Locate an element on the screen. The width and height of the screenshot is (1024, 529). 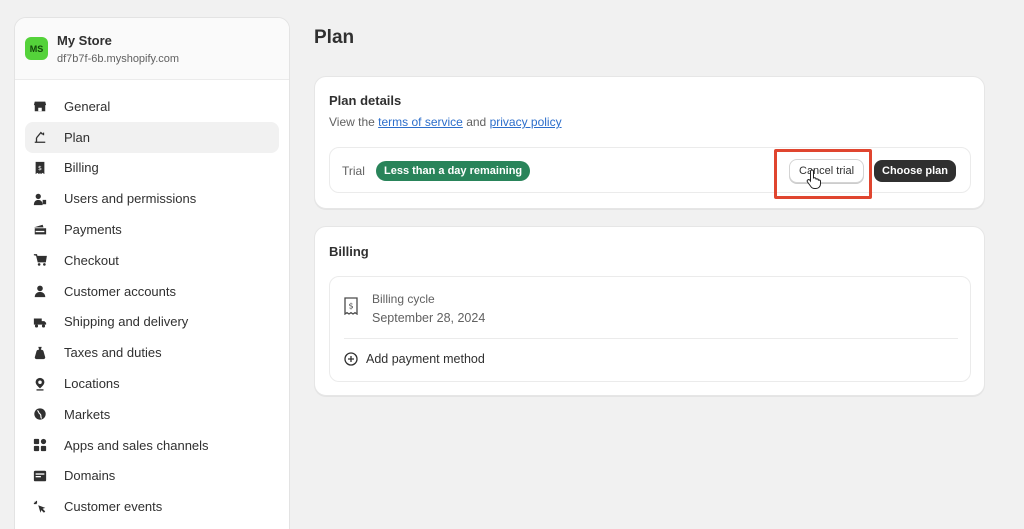
sidebar-item-label: Customer accounts is located at coordinates (120, 291).